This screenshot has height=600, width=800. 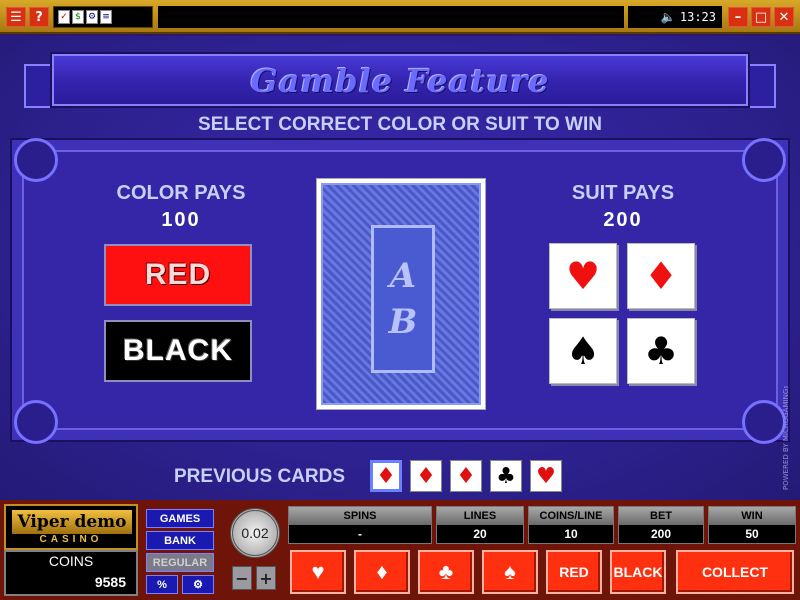 What do you see at coordinates (178, 275) in the screenshot?
I see `red-button: RED` at bounding box center [178, 275].